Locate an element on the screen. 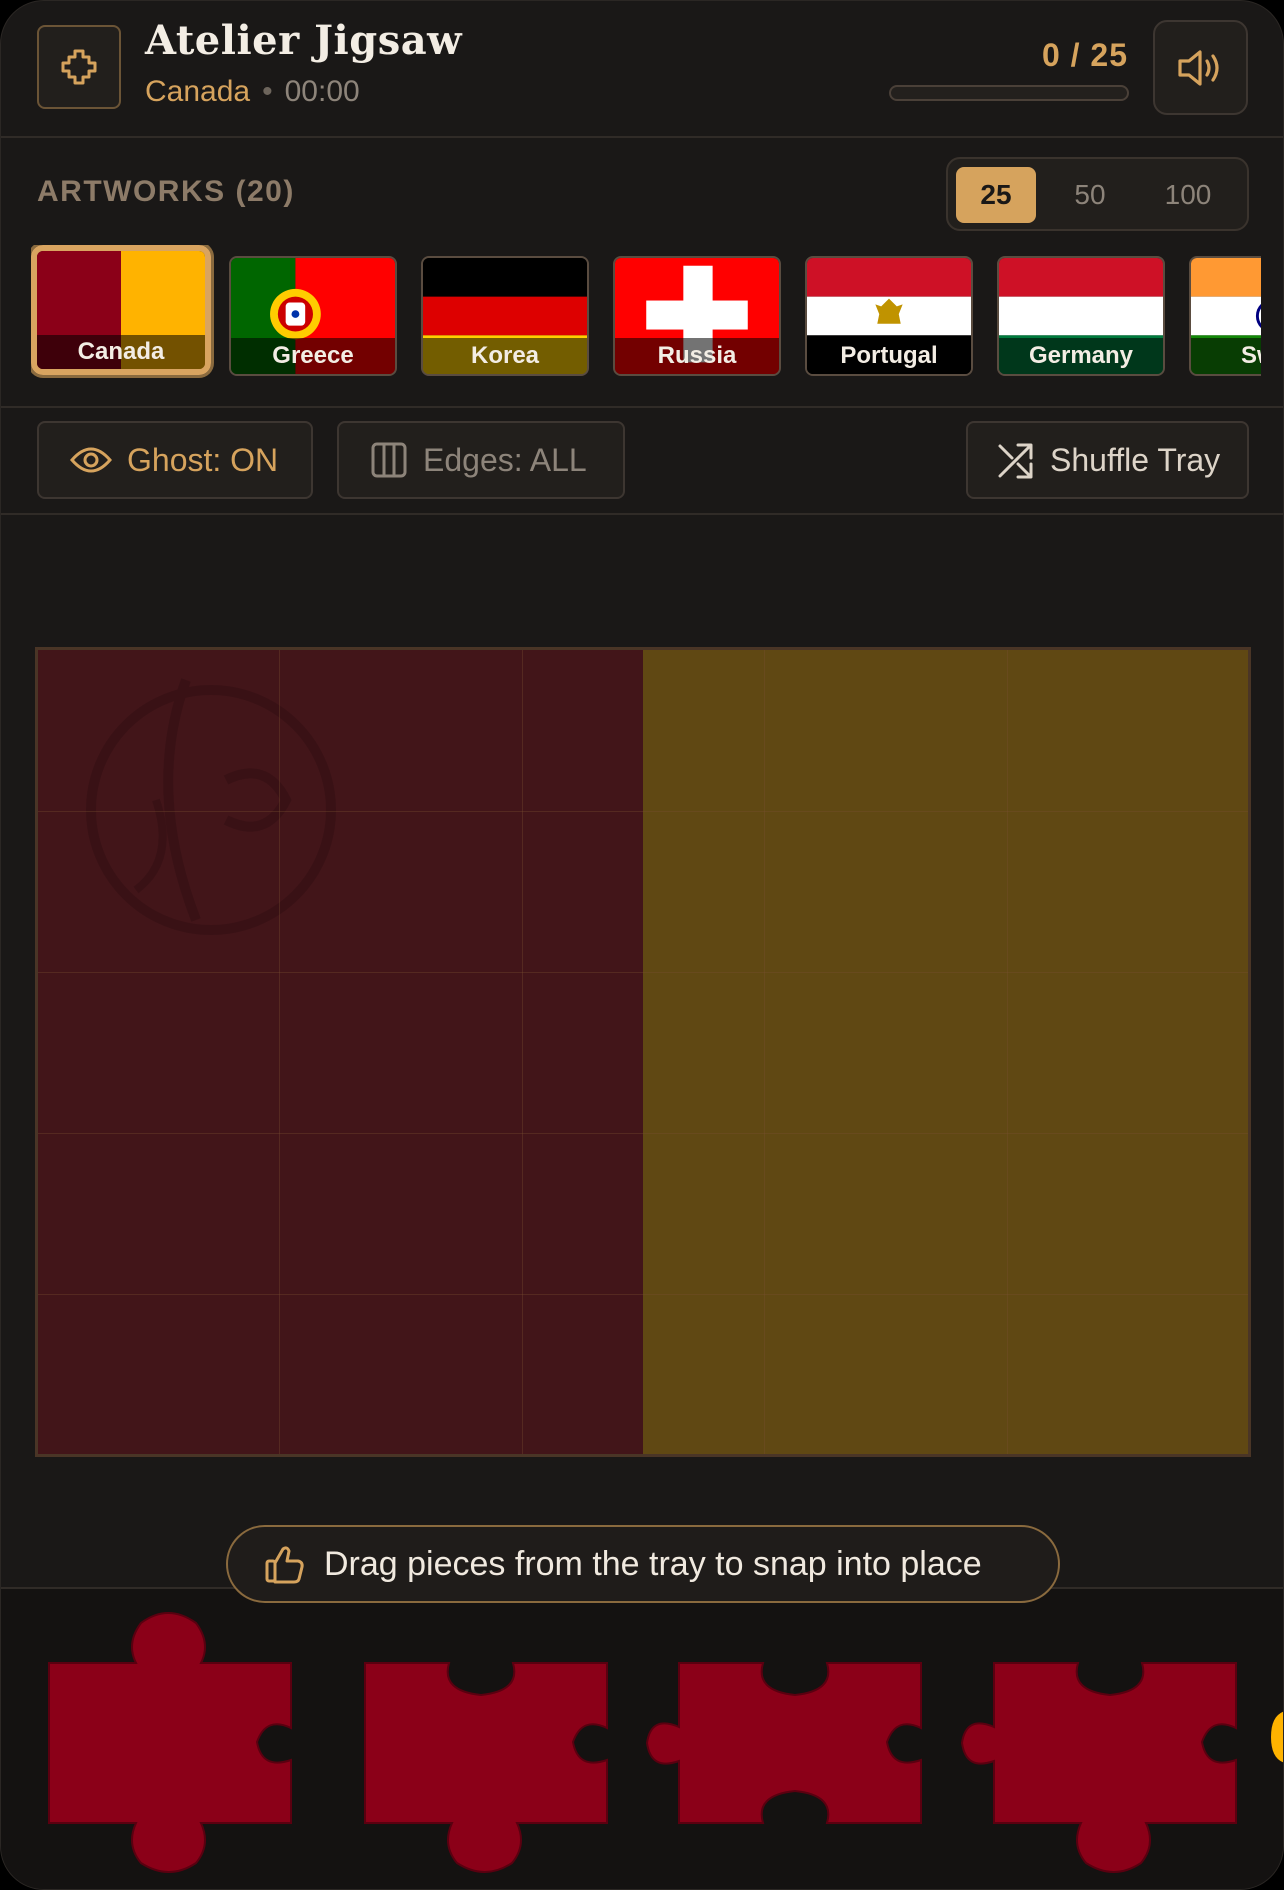  eye-icon is located at coordinates (91, 460).